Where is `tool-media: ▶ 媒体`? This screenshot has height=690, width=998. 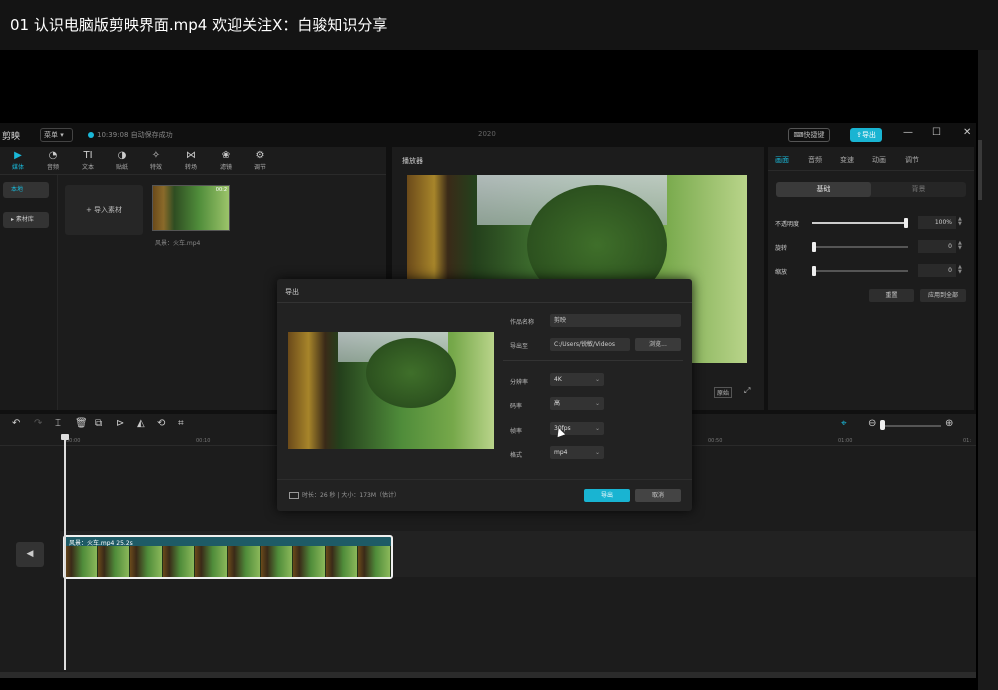 tool-media: ▶ 媒体 is located at coordinates (18, 160).